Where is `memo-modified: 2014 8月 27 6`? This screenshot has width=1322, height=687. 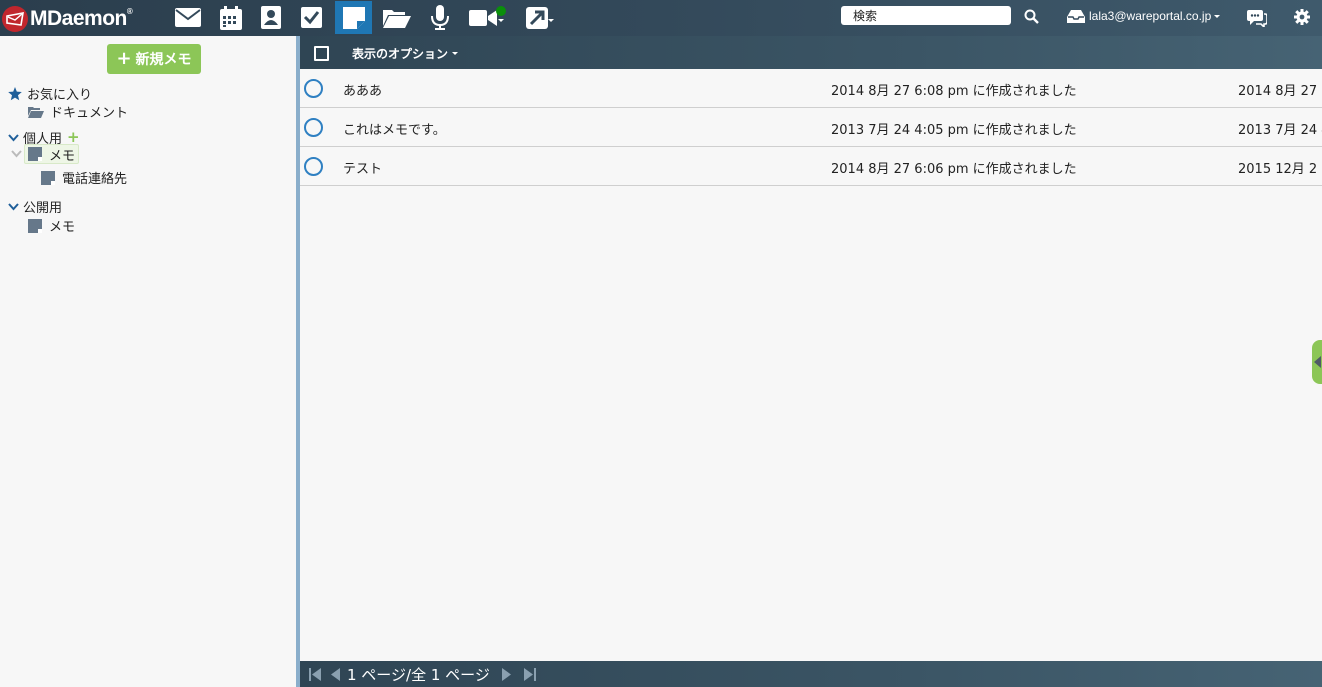
memo-modified: 2014 8月 27 6 is located at coordinates (1280, 91).